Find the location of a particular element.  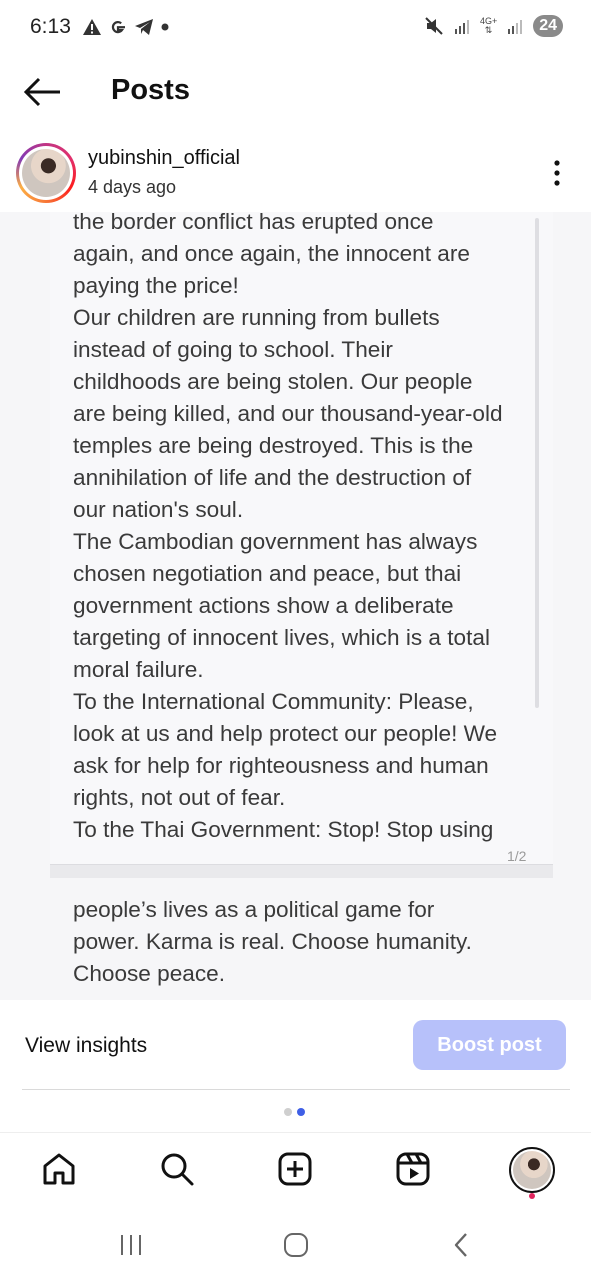

search-icon is located at coordinates (177, 1169).